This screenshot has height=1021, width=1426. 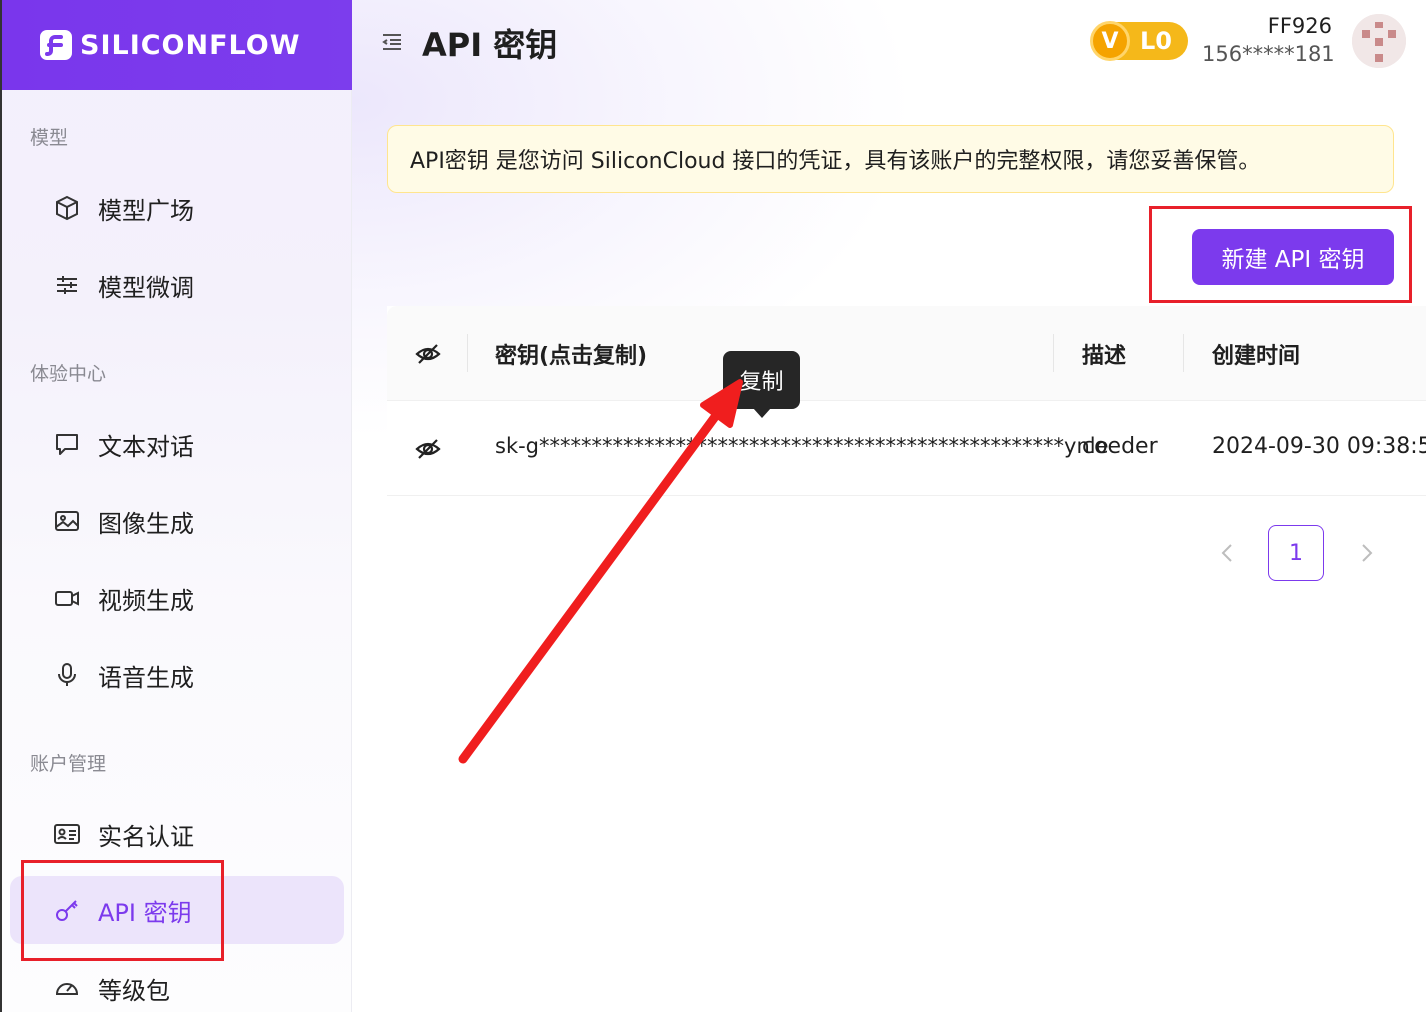 What do you see at coordinates (1367, 553) in the screenshot?
I see `pagination-next-button` at bounding box center [1367, 553].